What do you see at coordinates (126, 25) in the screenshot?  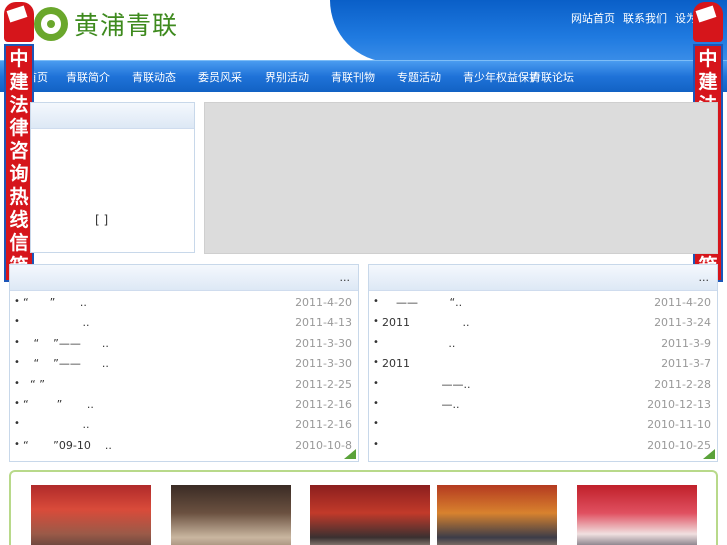 I see `logo-text: 黄浦青联` at bounding box center [126, 25].